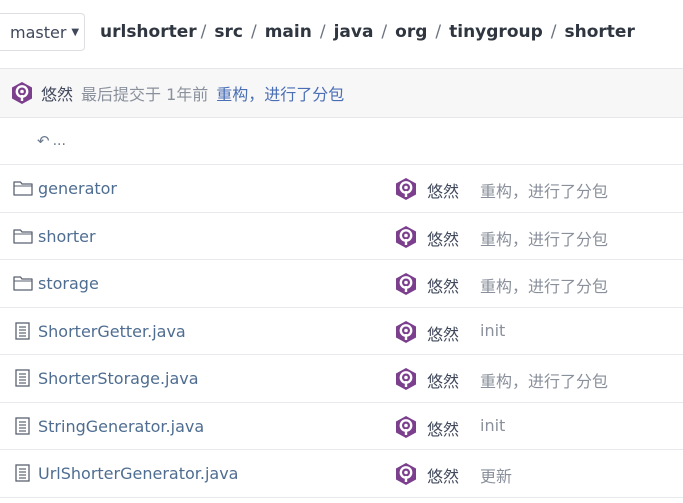  What do you see at coordinates (599, 32) in the screenshot?
I see `breadcrumb-segment-shorter: shorter` at bounding box center [599, 32].